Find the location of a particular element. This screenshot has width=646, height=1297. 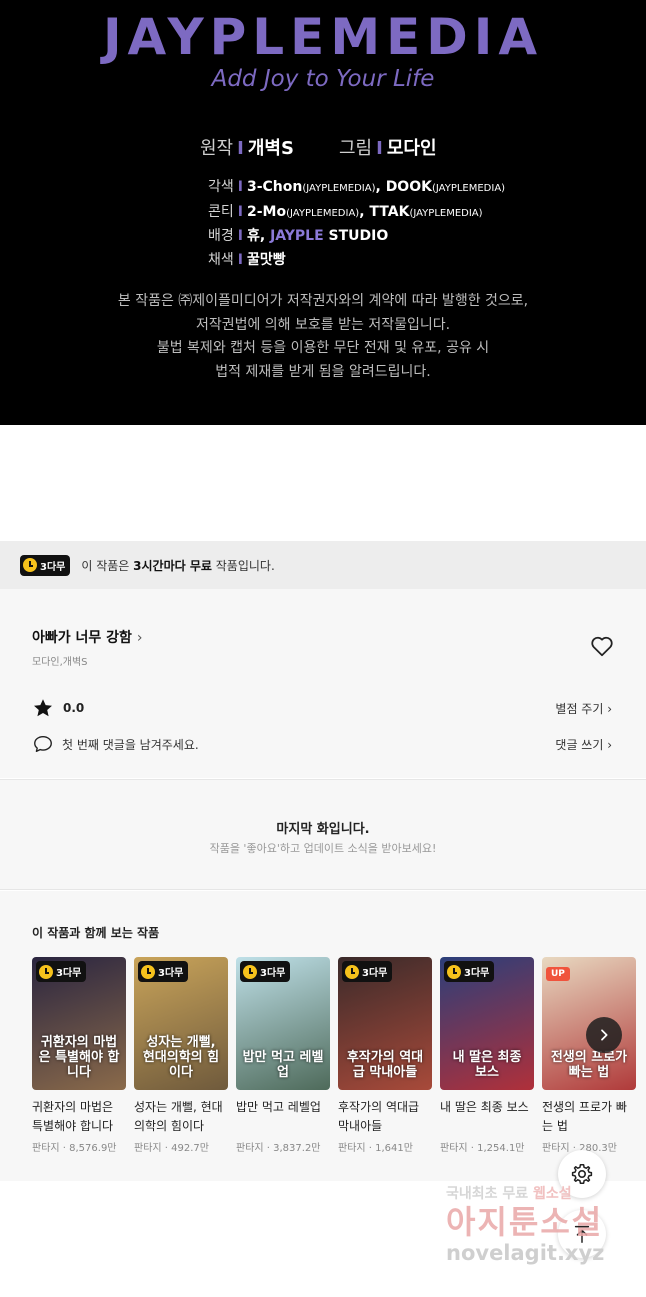

comment-prompt: 첫 번째 댓글을 남겨주세요. is located at coordinates (115, 744).